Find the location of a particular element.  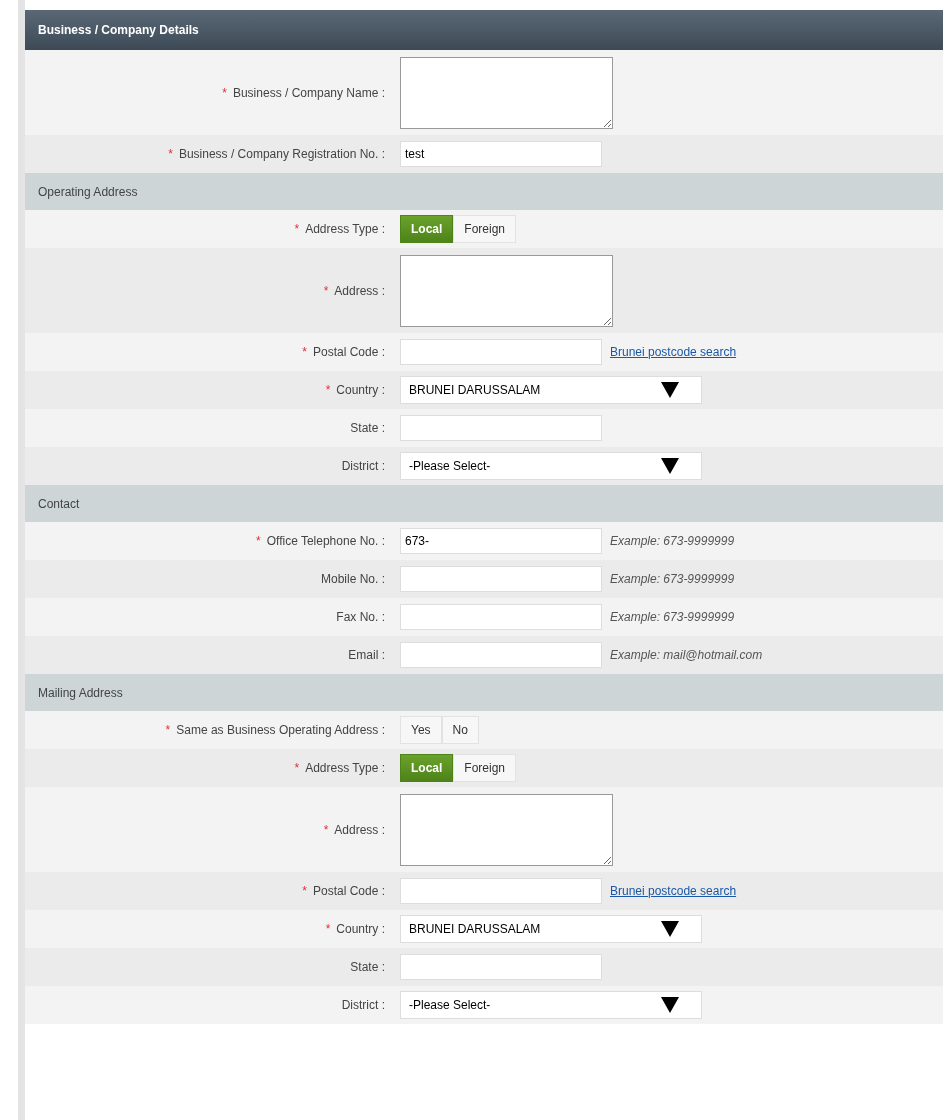

toggle-option: No is located at coordinates (460, 730).